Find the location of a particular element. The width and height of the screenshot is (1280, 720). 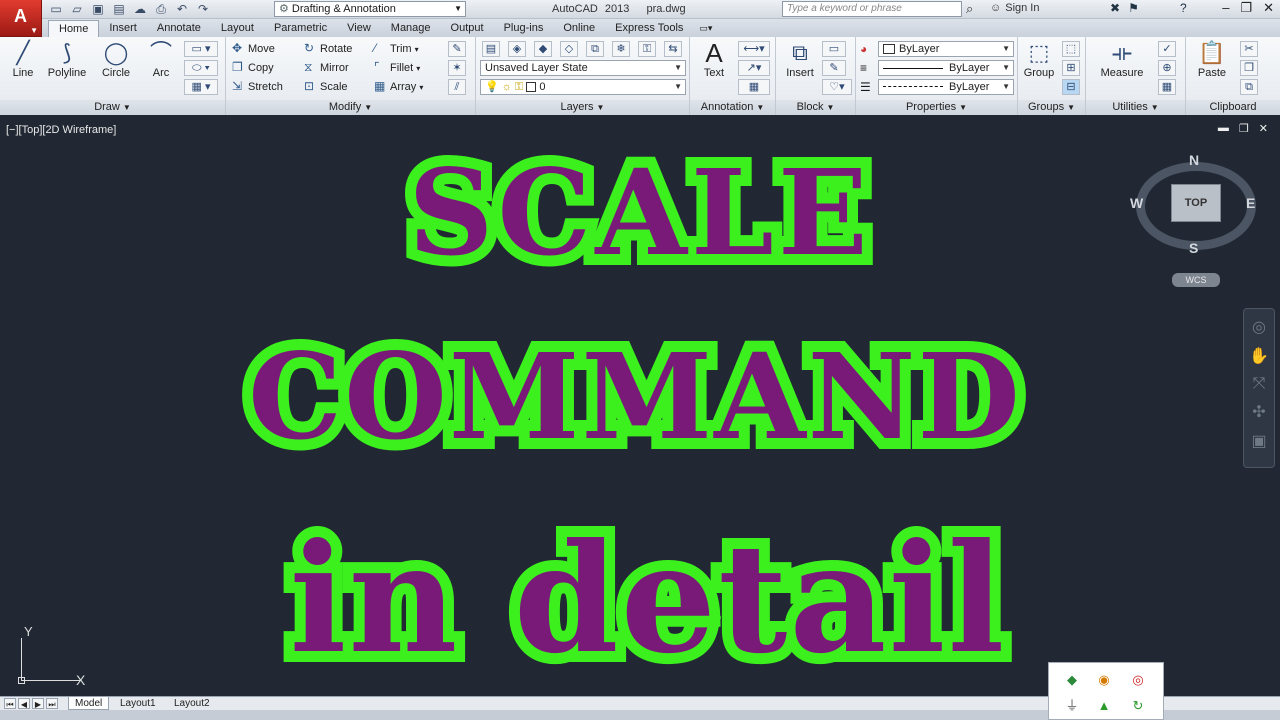

ungroup-button: ⬚ is located at coordinates (1071, 49).